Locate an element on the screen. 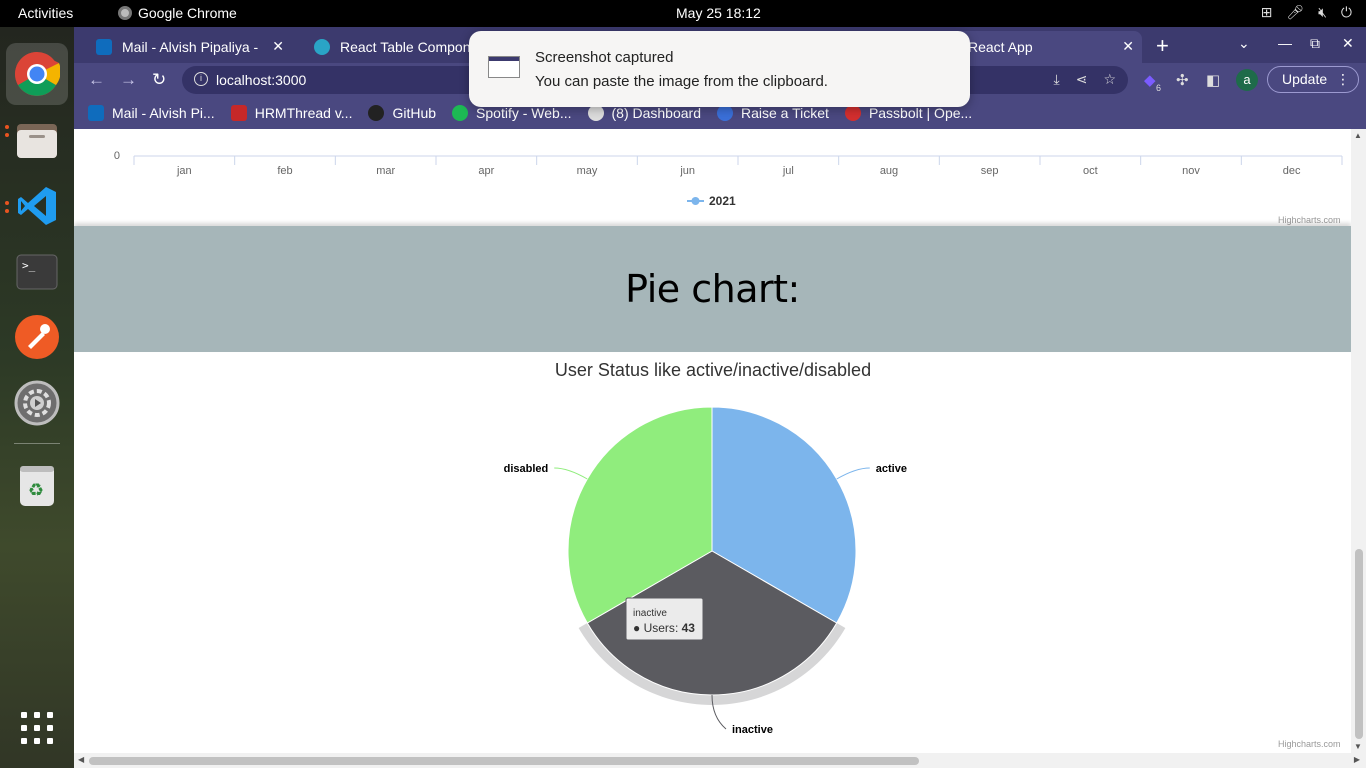 The height and width of the screenshot is (768, 1366). x-tick-label-feb: feb is located at coordinates (284, 171).